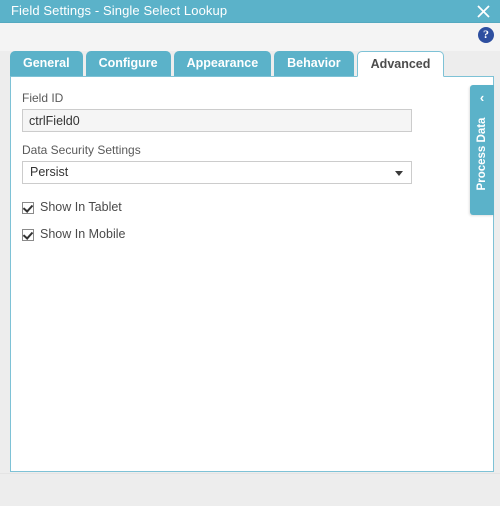 Image resolution: width=500 pixels, height=506 pixels. I want to click on dialog-titlebar: Field Settings - Single Select Lookup, so click(250, 11).